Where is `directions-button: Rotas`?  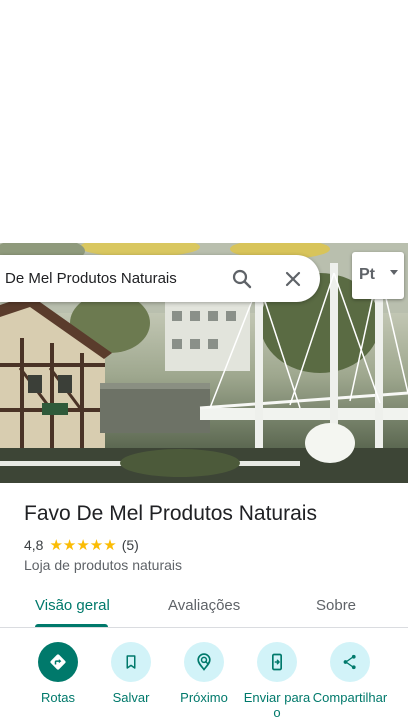
directions-button: Rotas is located at coordinates (58, 673).